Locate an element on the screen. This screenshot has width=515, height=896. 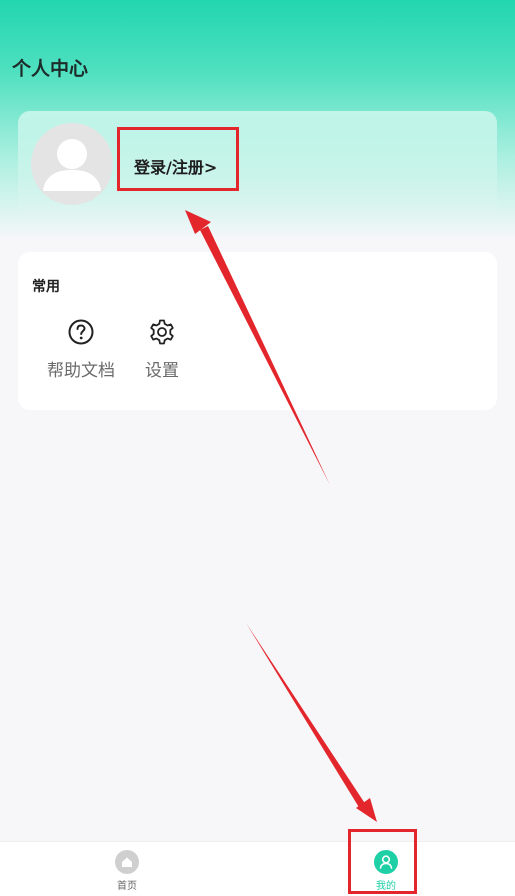
home-icon is located at coordinates (127, 862).